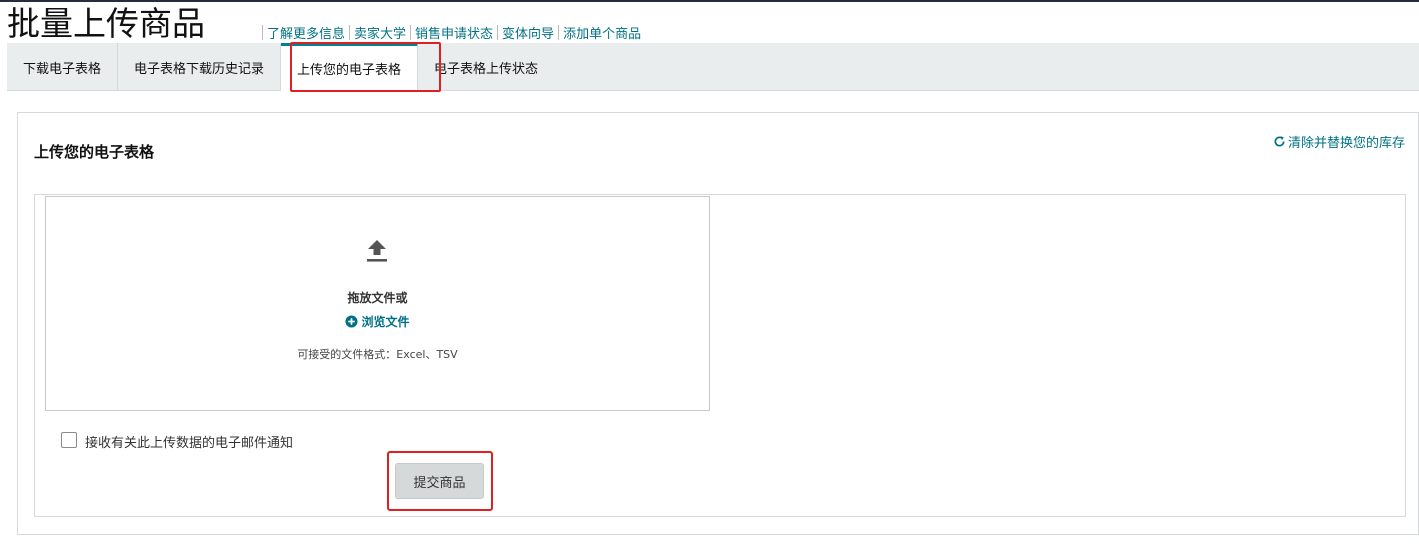 Image resolution: width=1419 pixels, height=545 pixels. What do you see at coordinates (94, 152) in the screenshot?
I see `panel-title: 上传您的电子表格` at bounding box center [94, 152].